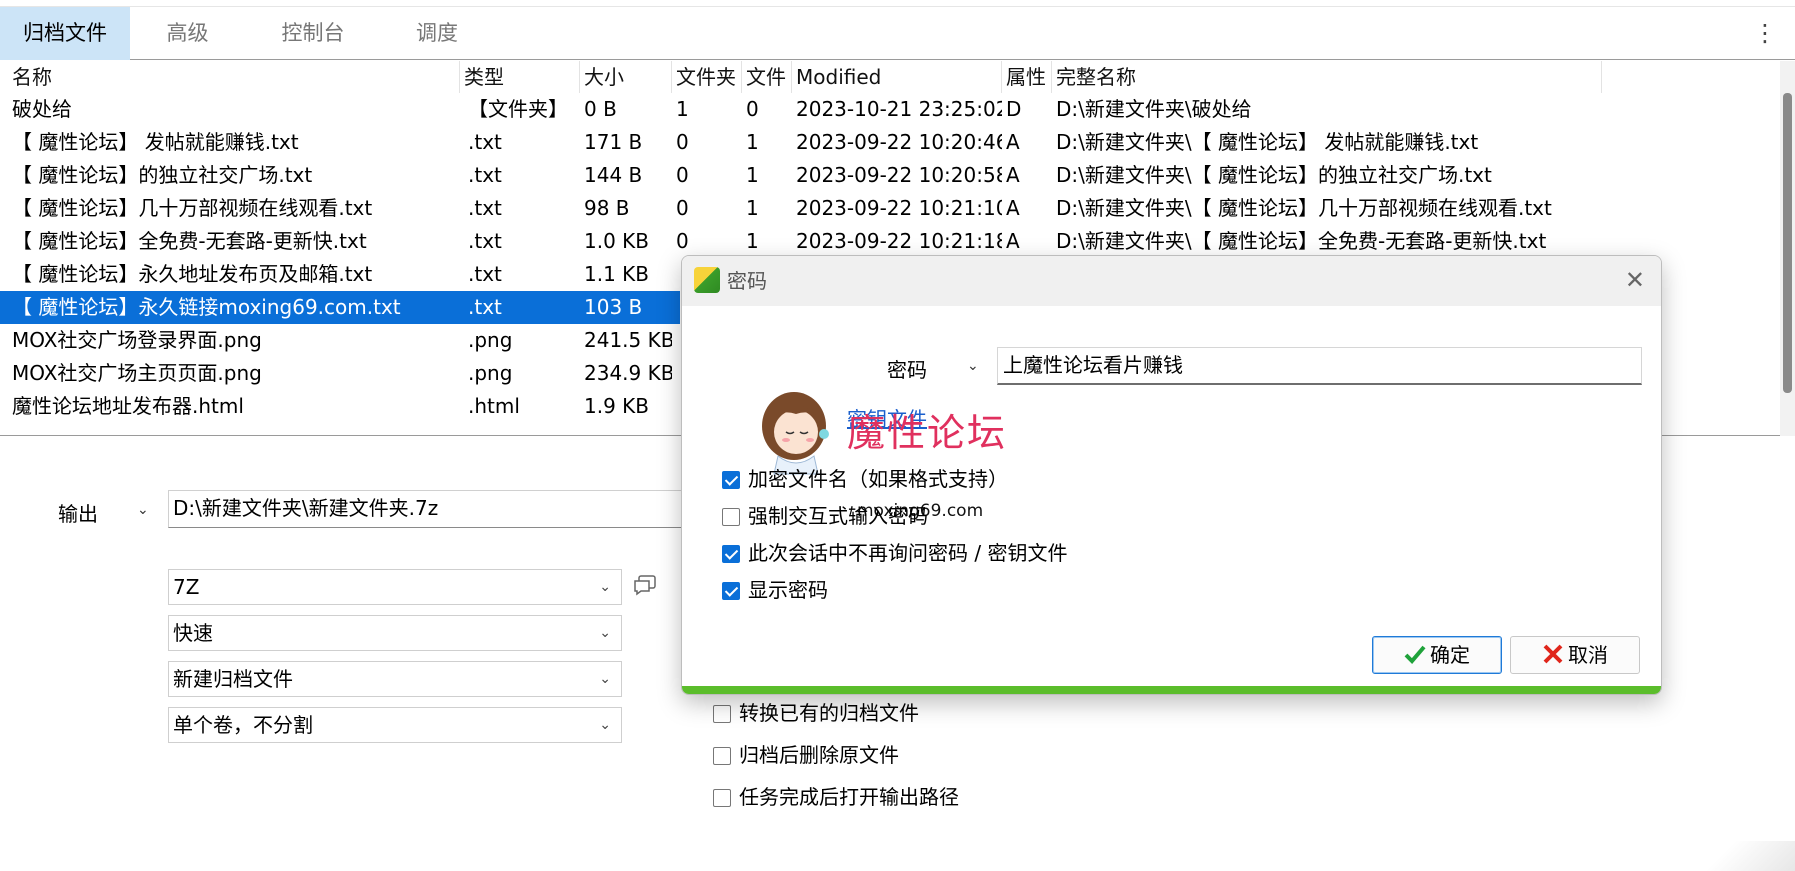 The width and height of the screenshot is (1795, 871). Describe the element at coordinates (243, 725) in the screenshot. I see `volume-split-value: 单个卷，不分割` at that location.